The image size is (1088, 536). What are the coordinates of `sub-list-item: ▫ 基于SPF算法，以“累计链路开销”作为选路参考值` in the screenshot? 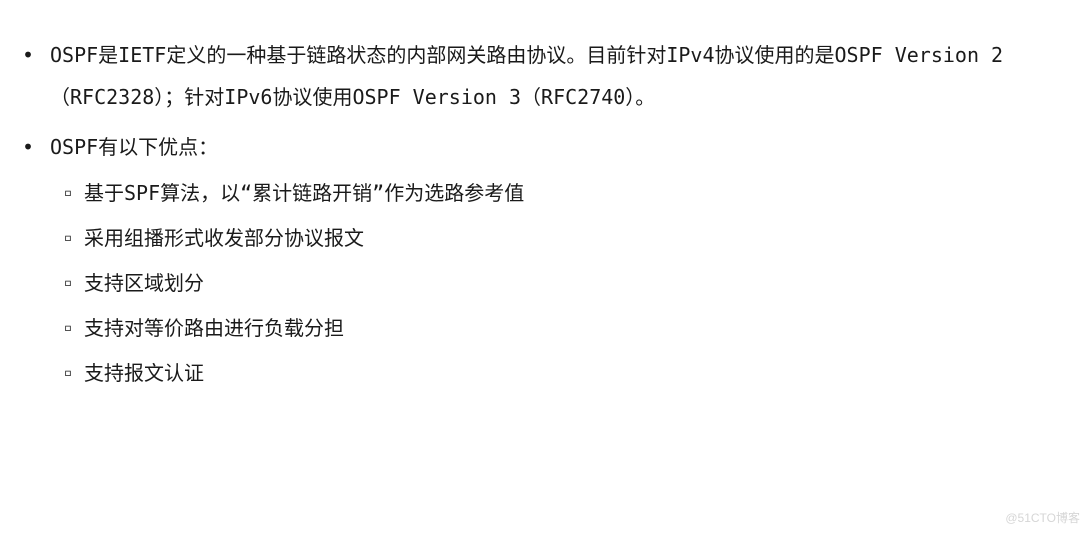 It's located at (293, 193).